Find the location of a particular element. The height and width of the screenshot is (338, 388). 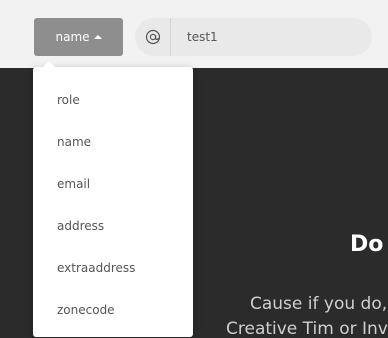

hero-title: Do is located at coordinates (367, 244).